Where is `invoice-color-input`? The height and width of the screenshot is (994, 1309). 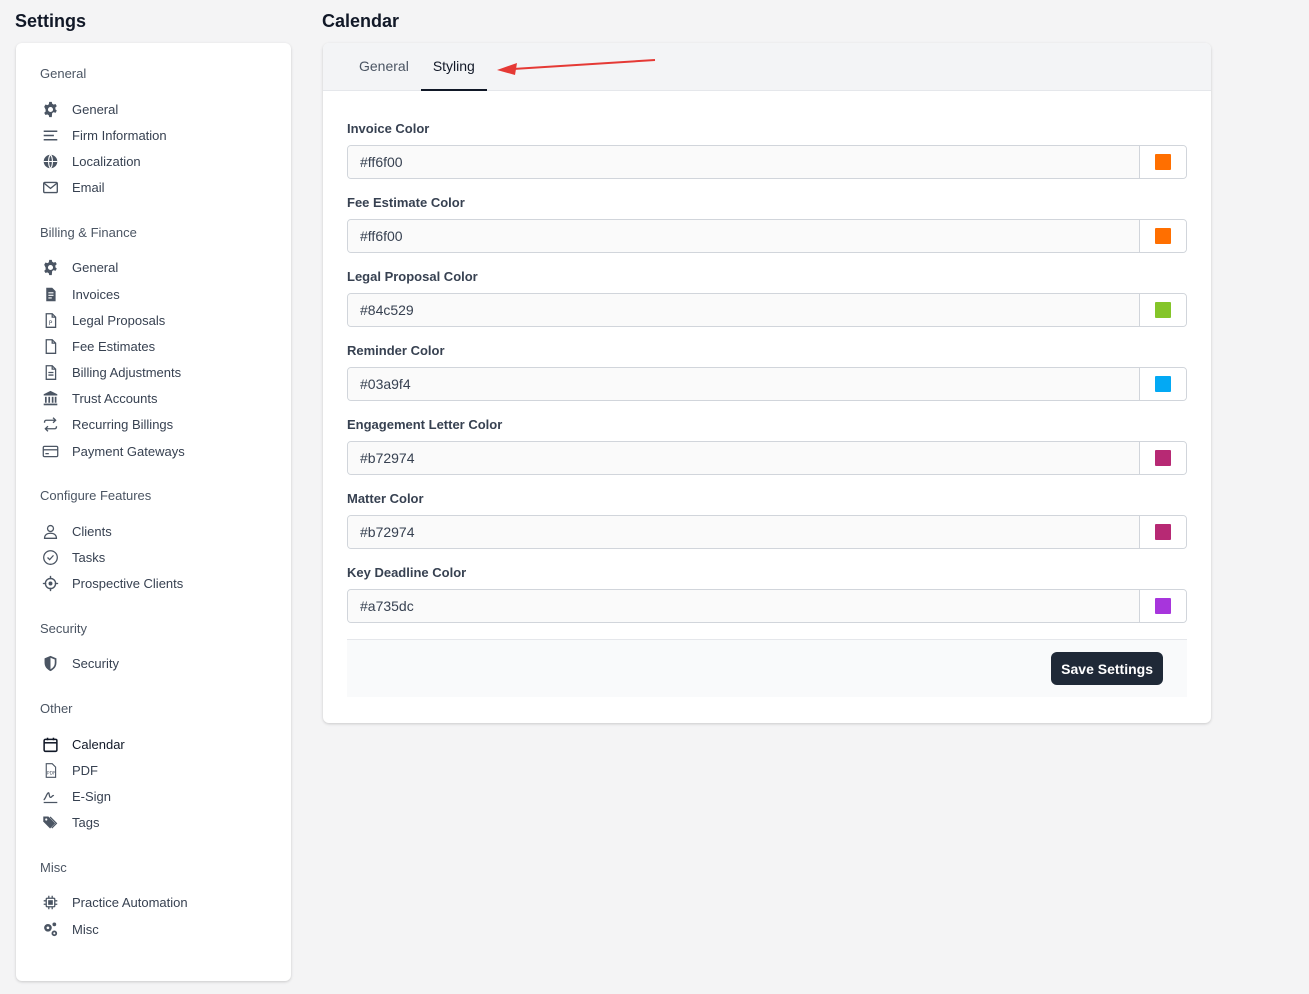
invoice-color-input is located at coordinates (743, 162).